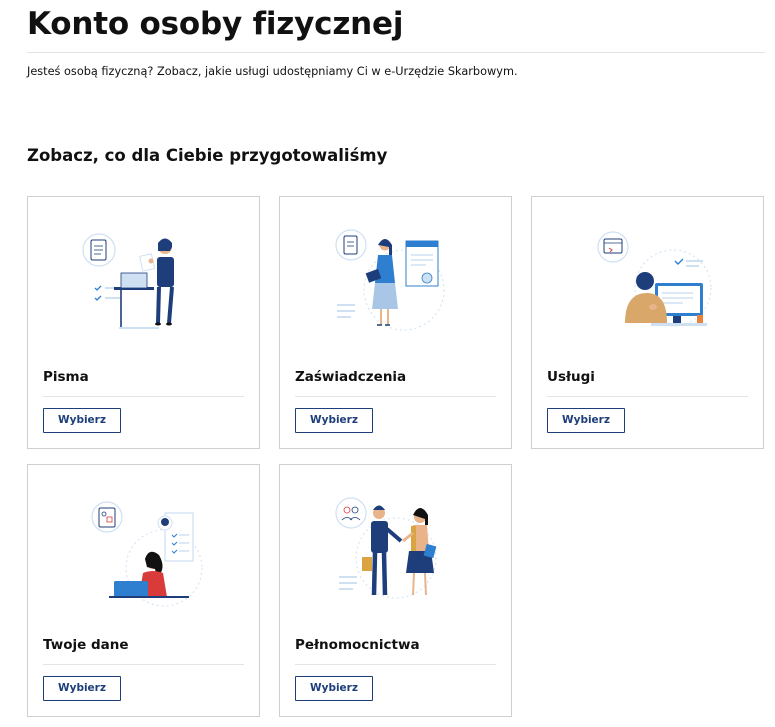 This screenshot has width=775, height=727. Describe the element at coordinates (86, 645) in the screenshot. I see `card-title: Twoje dane` at that location.